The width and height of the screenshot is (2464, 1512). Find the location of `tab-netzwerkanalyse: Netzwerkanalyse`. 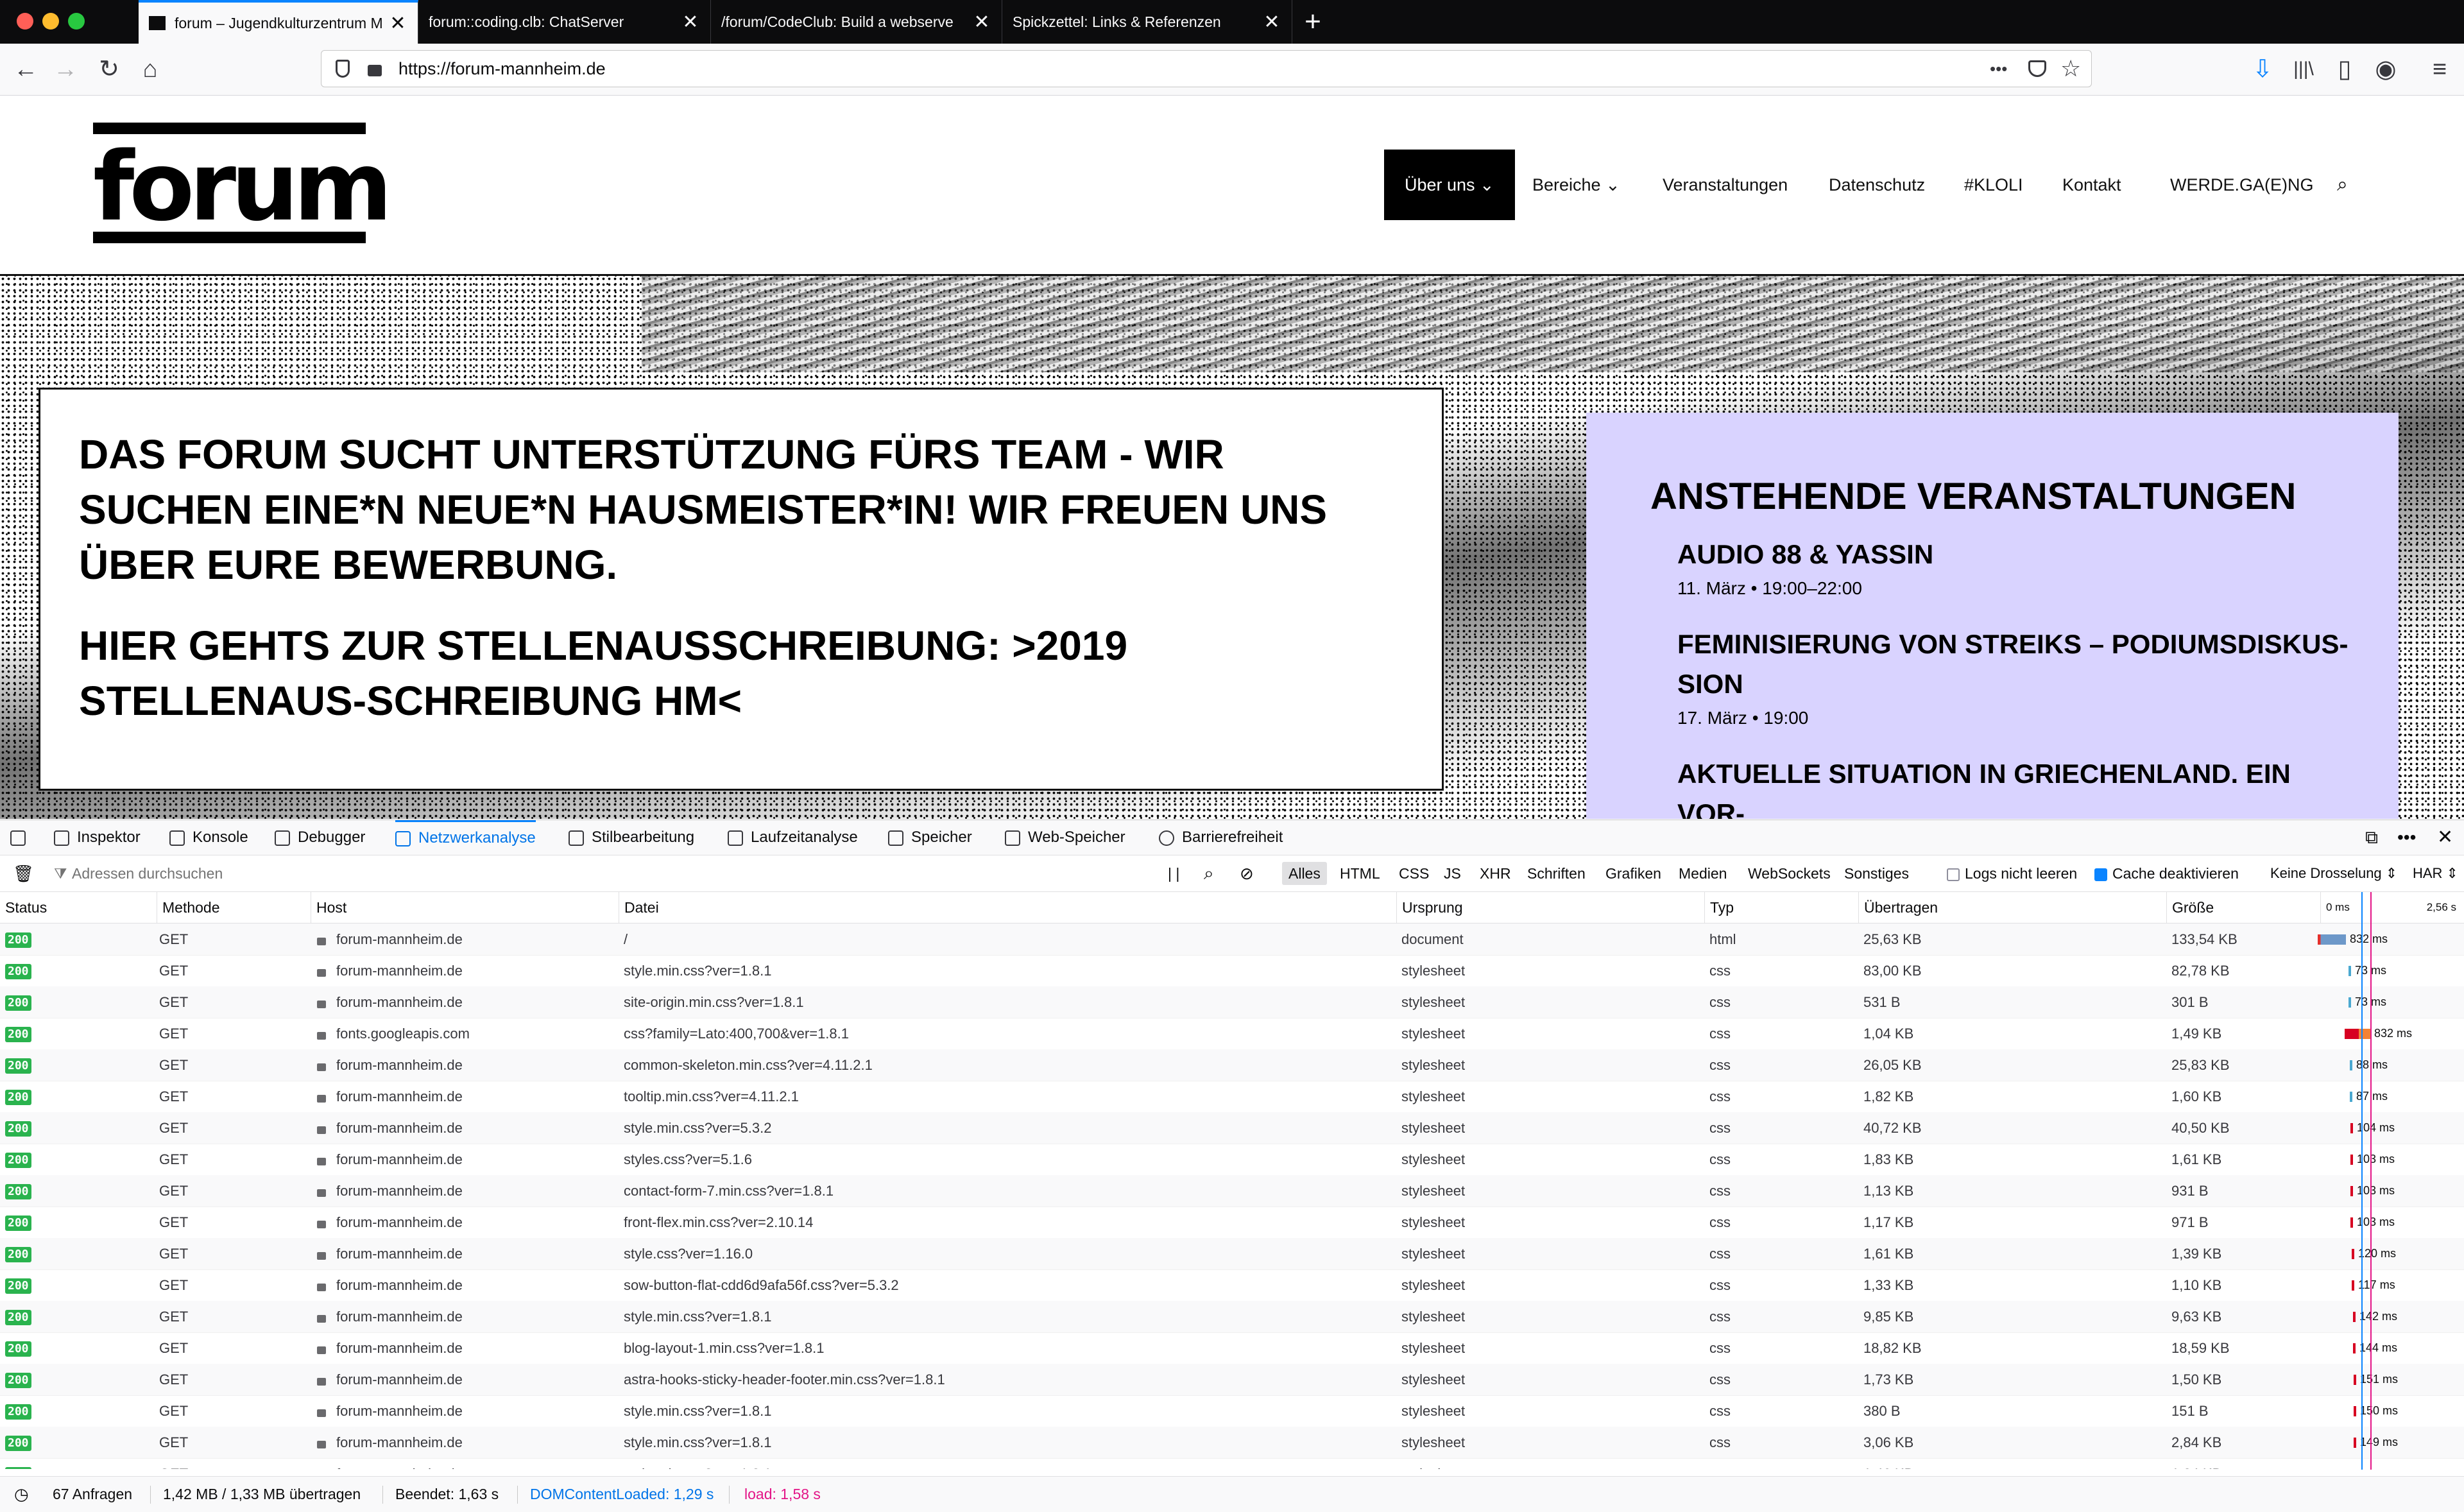

tab-netzwerkanalyse: Netzwerkanalyse is located at coordinates (466, 837).